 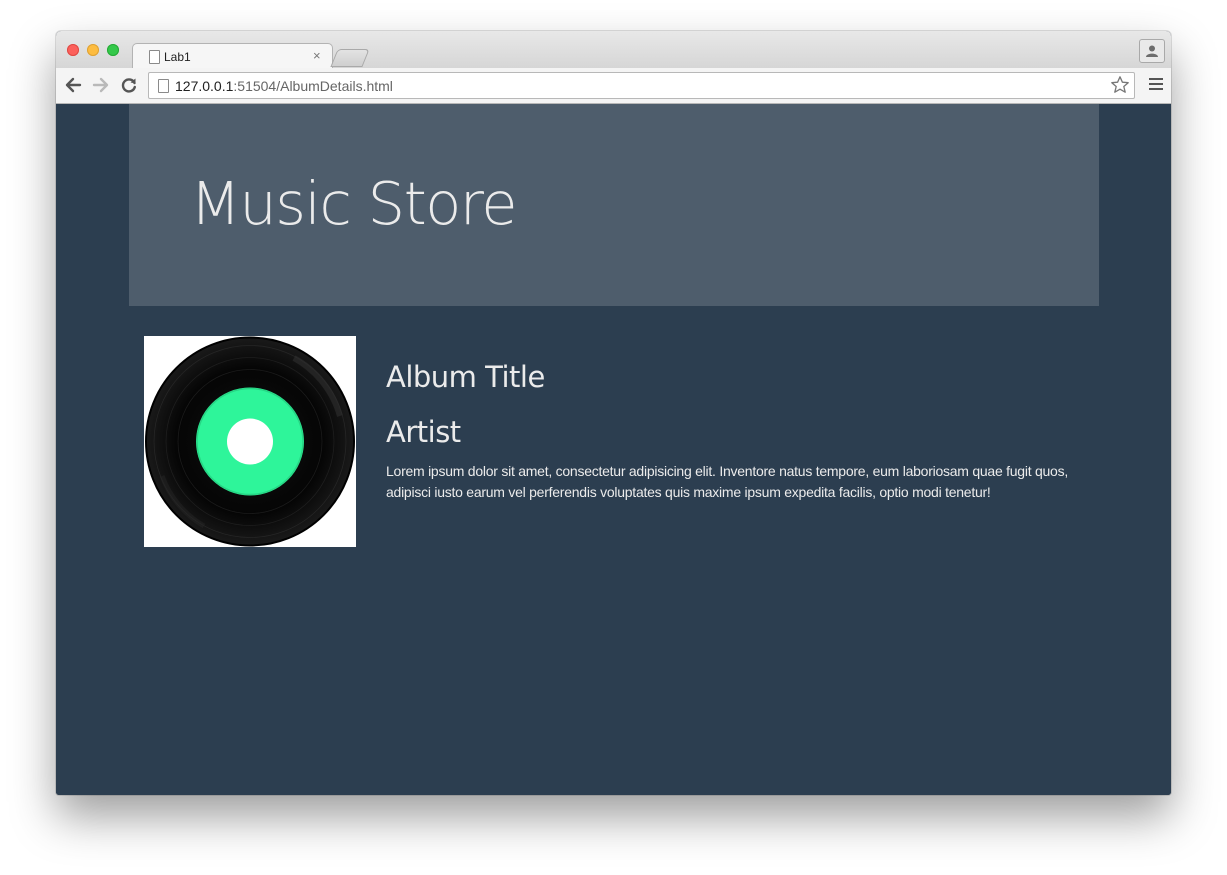 I want to click on tab-close-icon: ×, so click(x=317, y=55).